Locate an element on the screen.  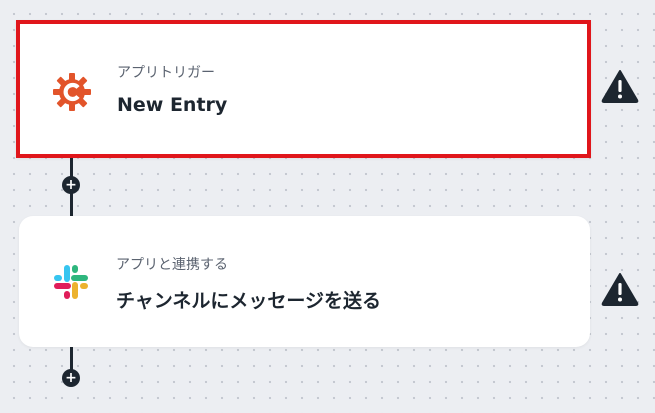
step-type-label: アプリと連携する is located at coordinates (172, 265).